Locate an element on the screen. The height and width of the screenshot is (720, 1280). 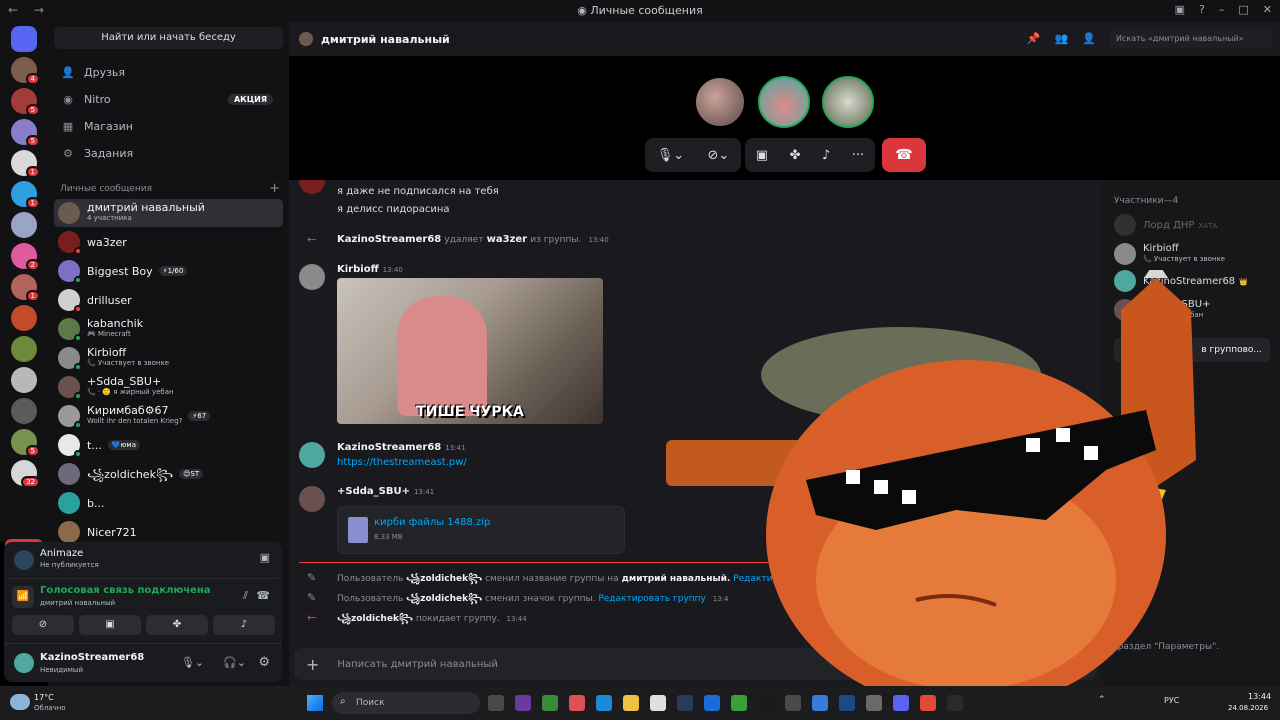
voice-status: Голосовая связь подключена is located at coordinates (125, 590).